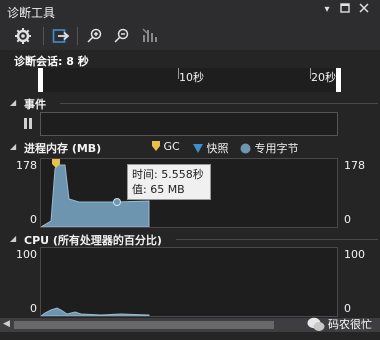 Image resolution: width=380 pixels, height=340 pixels. What do you see at coordinates (168, 174) in the screenshot?
I see `tooltip-time: 时间: 5.558秒` at bounding box center [168, 174].